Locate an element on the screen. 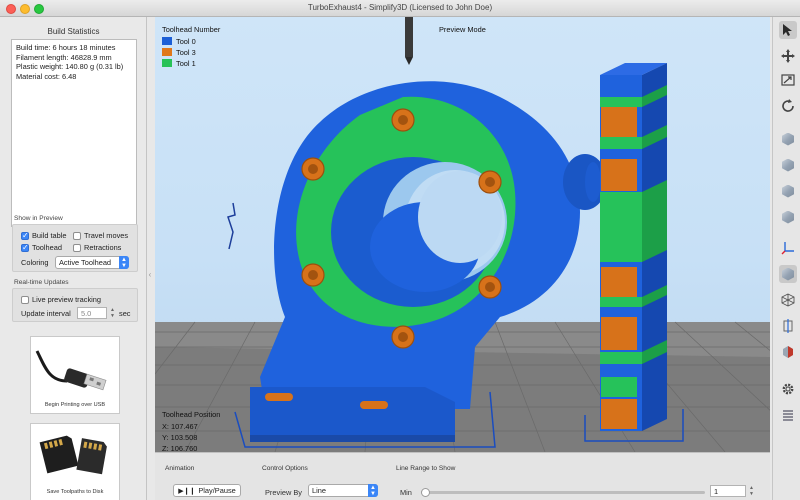  legend-title: Toolhead Number is located at coordinates (191, 29).